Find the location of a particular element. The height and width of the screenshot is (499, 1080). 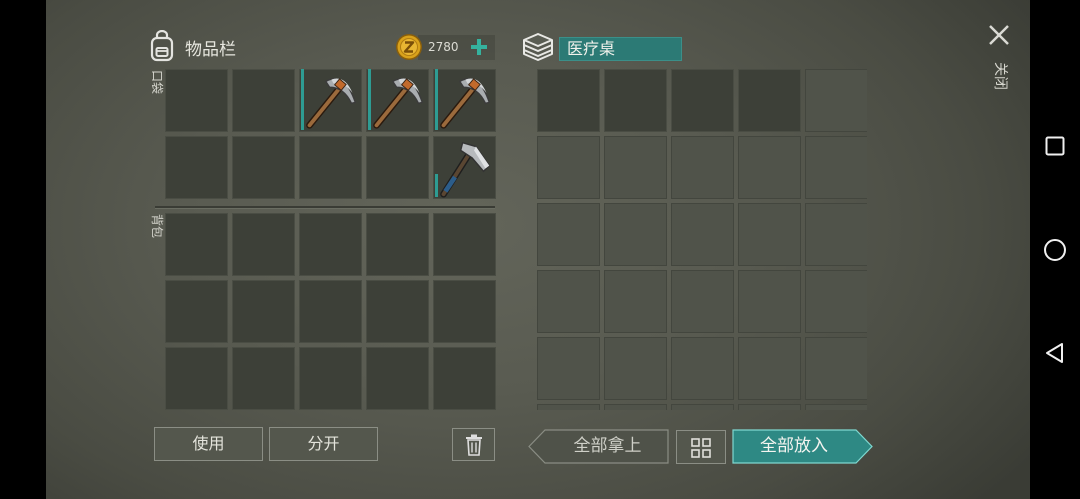

grid-icon is located at coordinates (701, 448).